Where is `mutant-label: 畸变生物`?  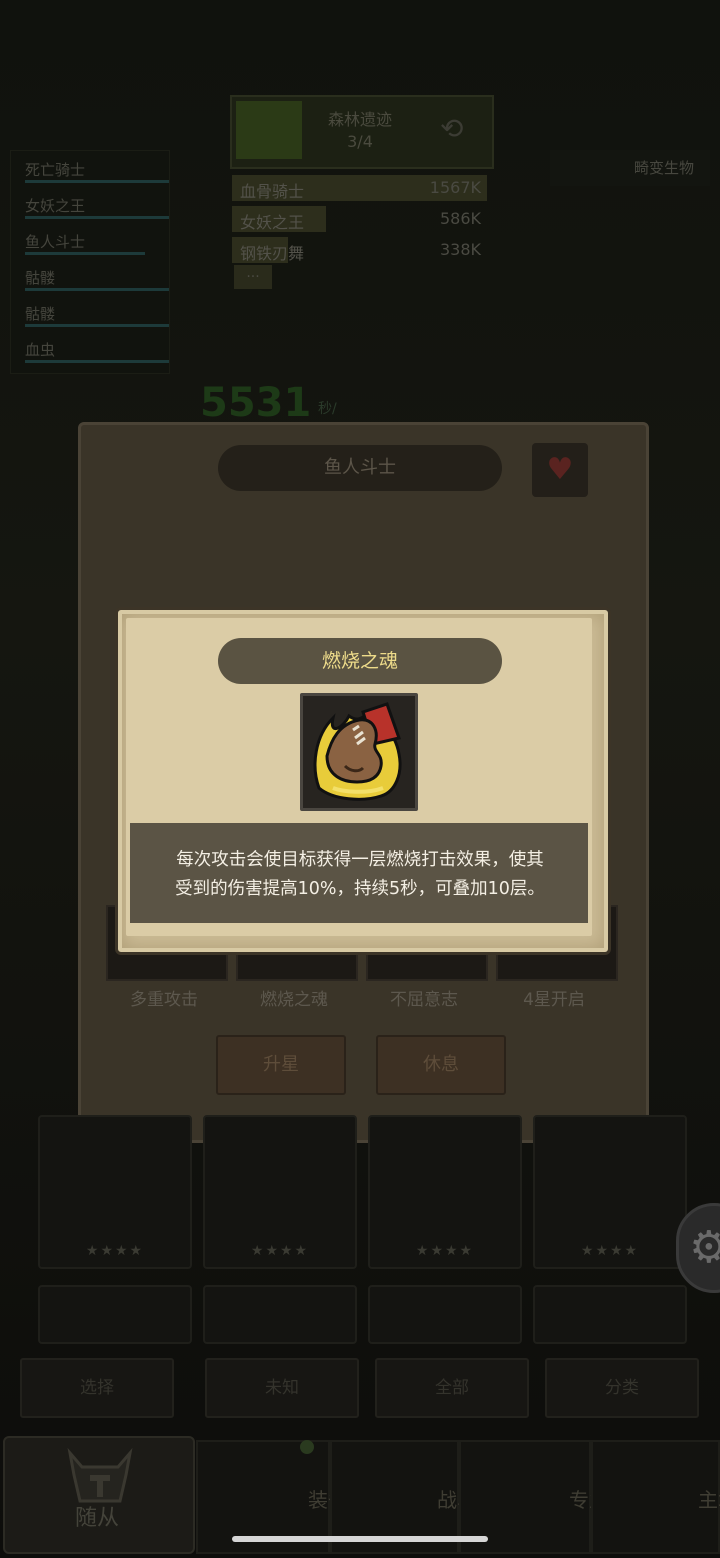 mutant-label: 畸变生物 is located at coordinates (663, 168).